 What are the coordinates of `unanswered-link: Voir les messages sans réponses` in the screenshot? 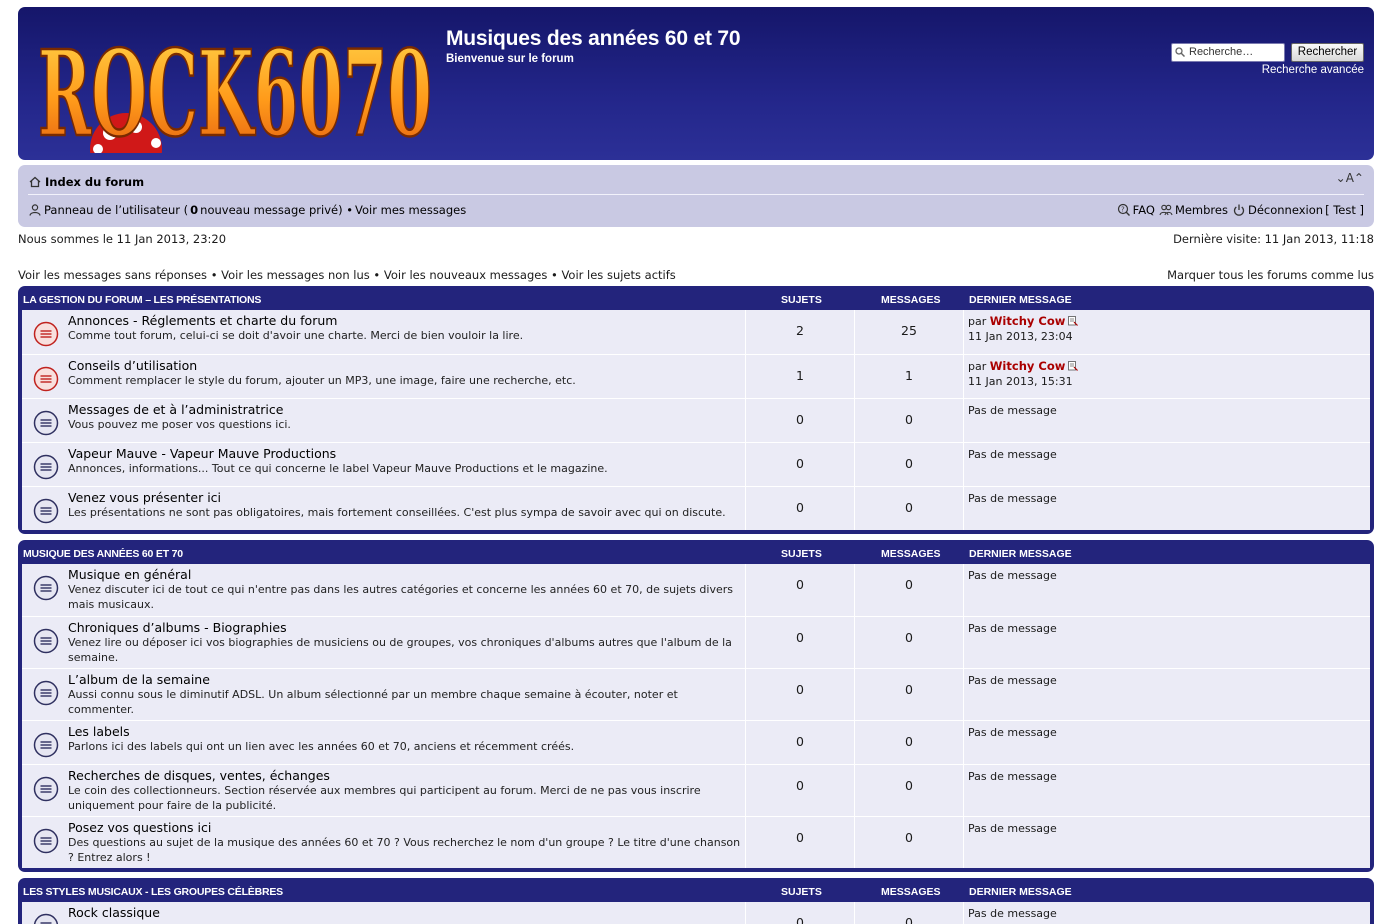 It's located at (112, 275).